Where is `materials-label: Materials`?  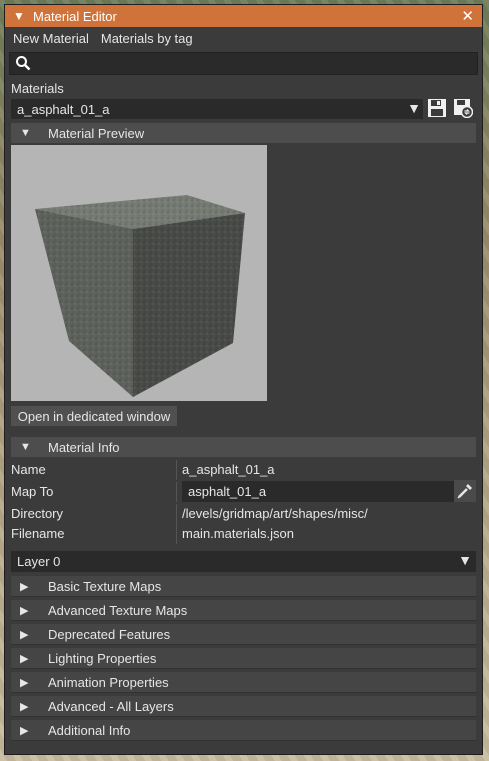
materials-label: Materials is located at coordinates (37, 88).